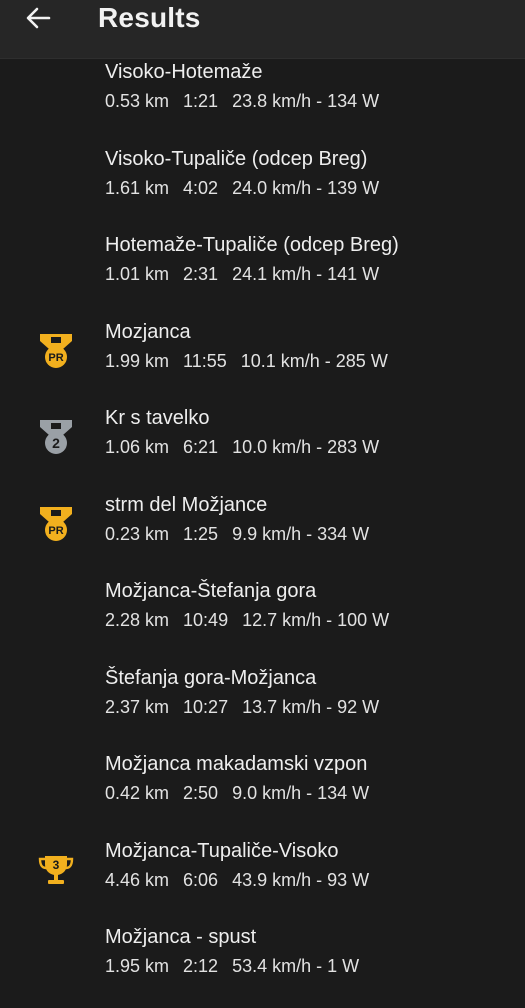 The height and width of the screenshot is (1008, 525). What do you see at coordinates (149, 17) in the screenshot?
I see `page-title: Results` at bounding box center [149, 17].